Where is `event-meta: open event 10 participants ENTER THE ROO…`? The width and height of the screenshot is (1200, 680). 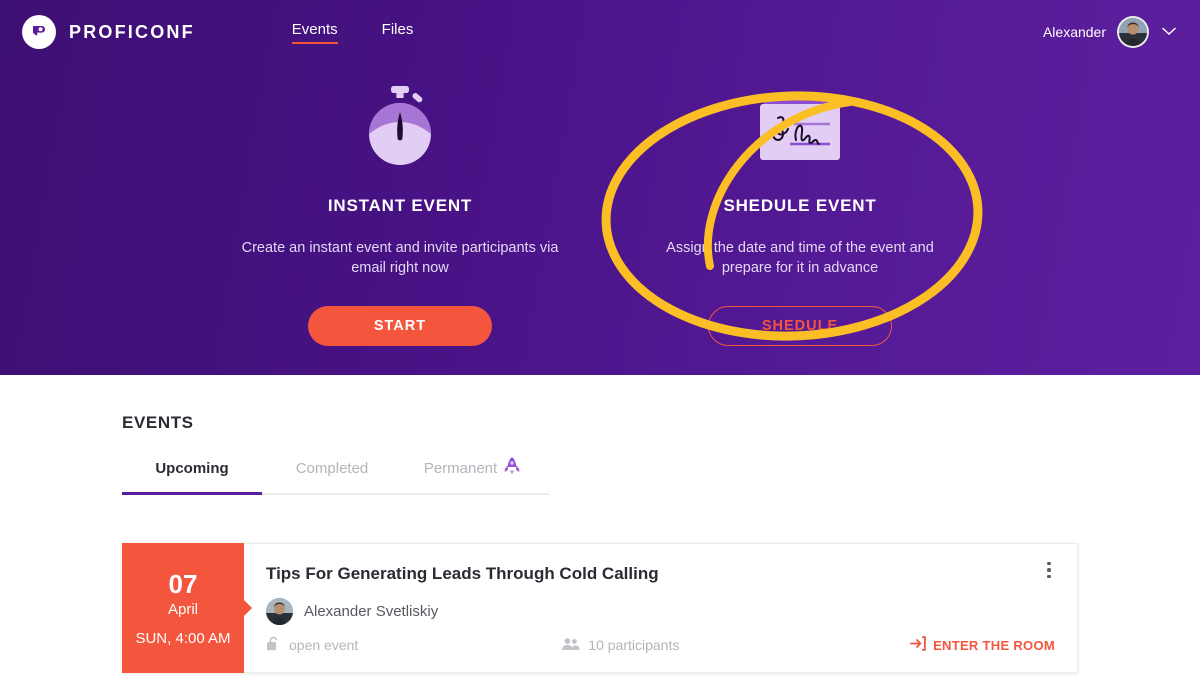 event-meta: open event 10 participants ENTER THE ROO… is located at coordinates (660, 645).